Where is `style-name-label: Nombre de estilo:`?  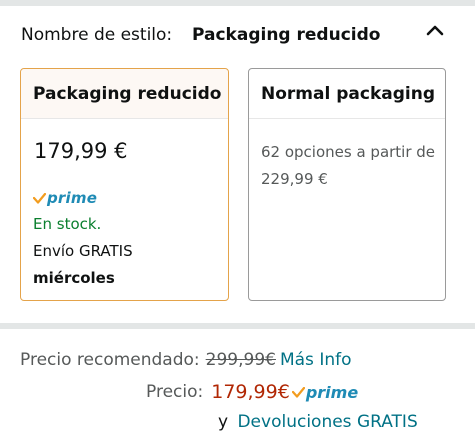
style-name-label: Nombre de estilo: is located at coordinates (97, 35).